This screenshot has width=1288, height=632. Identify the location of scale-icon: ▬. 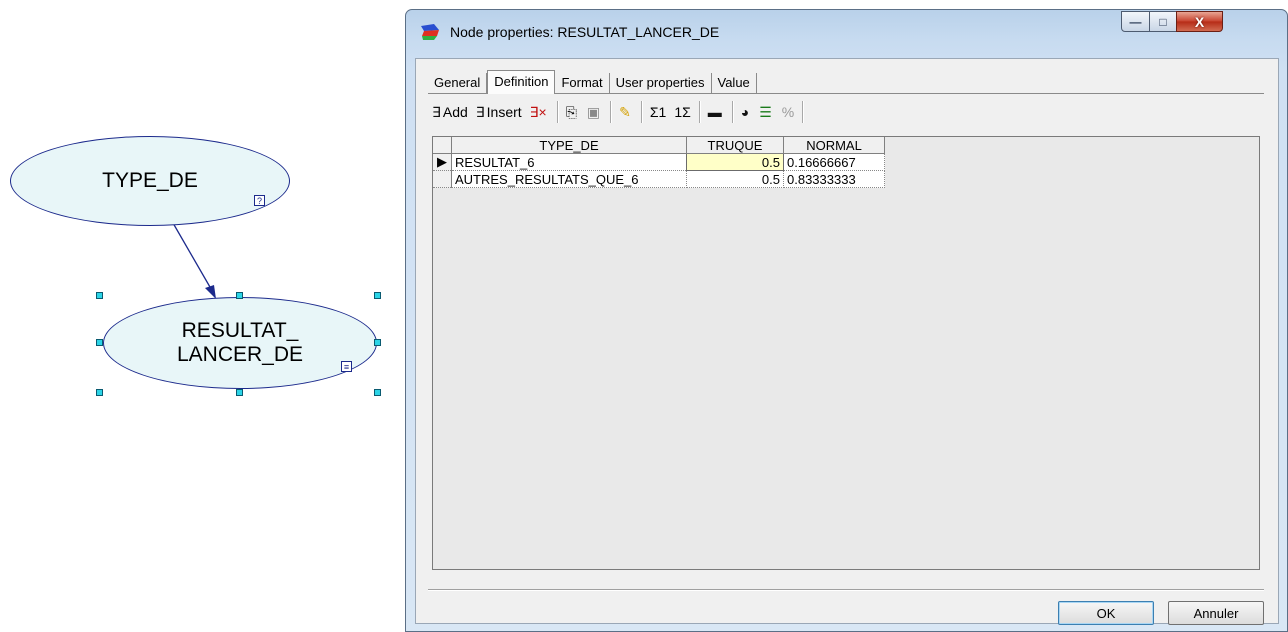
(714, 112).